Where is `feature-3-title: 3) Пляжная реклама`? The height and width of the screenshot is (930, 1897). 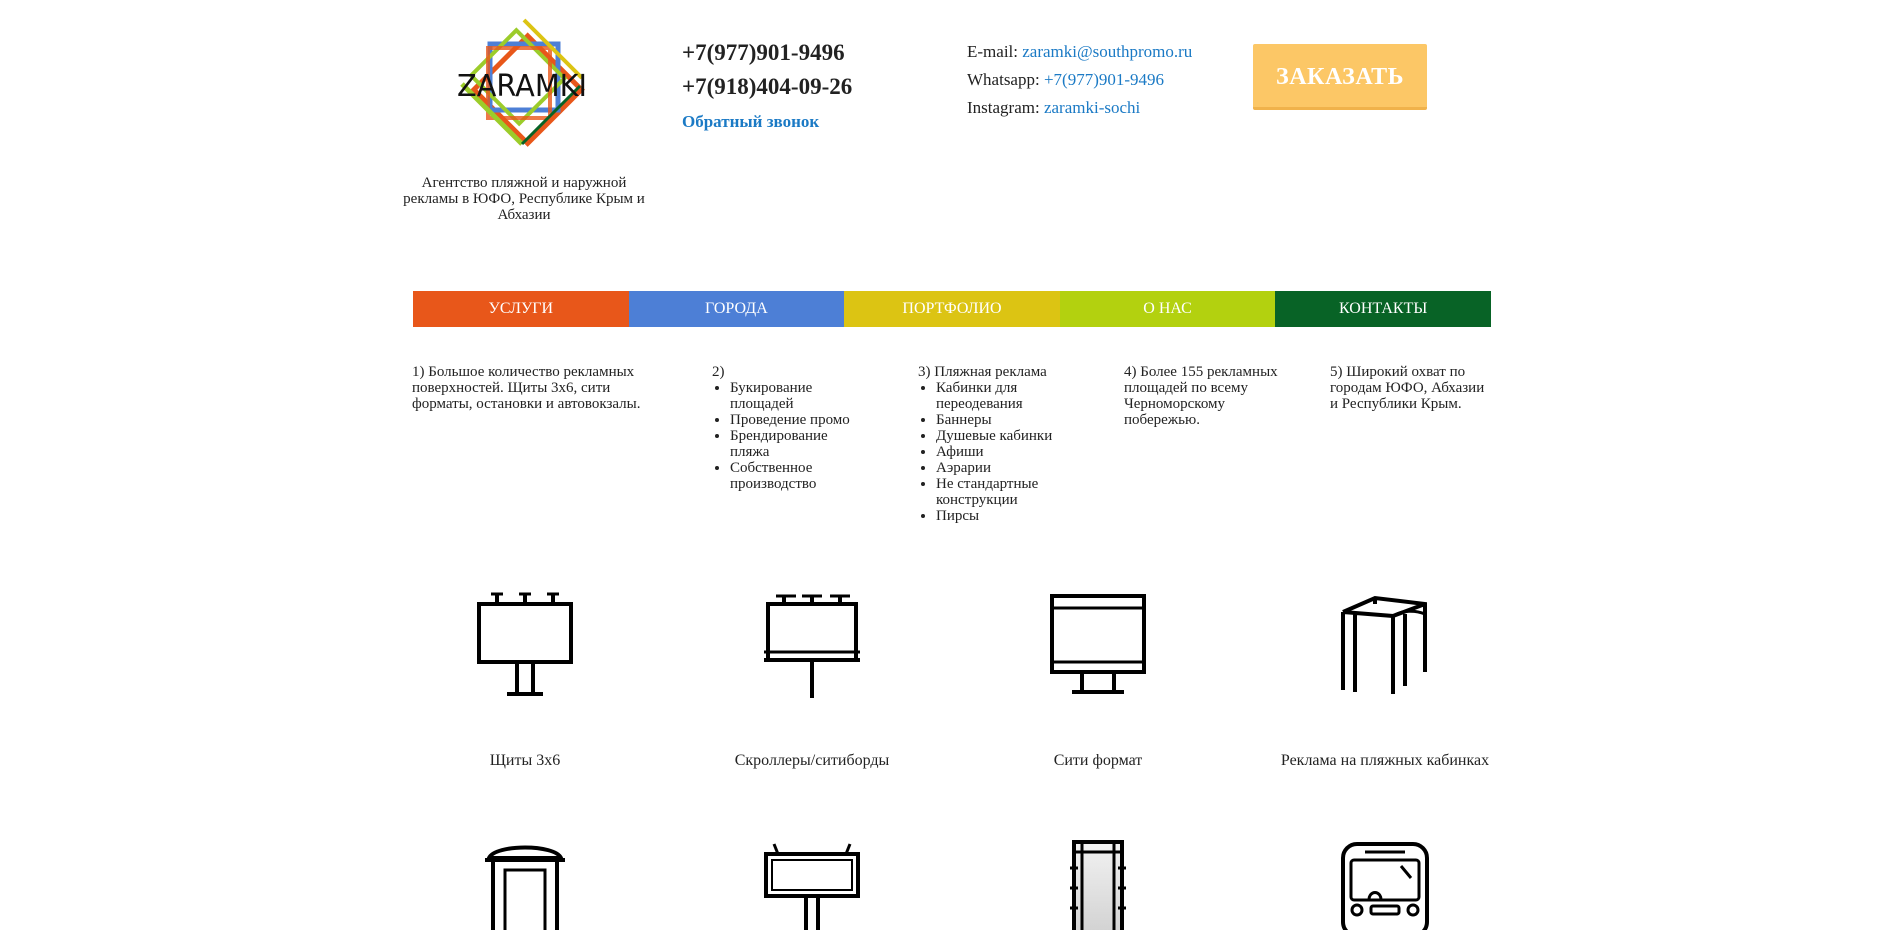 feature-3-title: 3) Пляжная реклама is located at coordinates (982, 372).